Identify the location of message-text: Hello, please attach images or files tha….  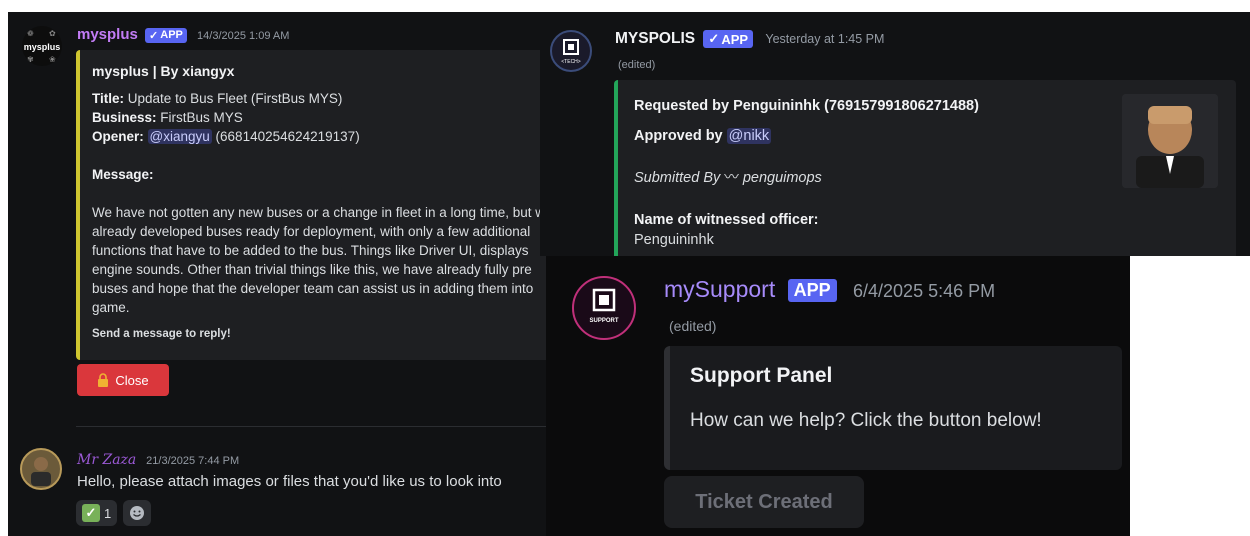
(289, 481).